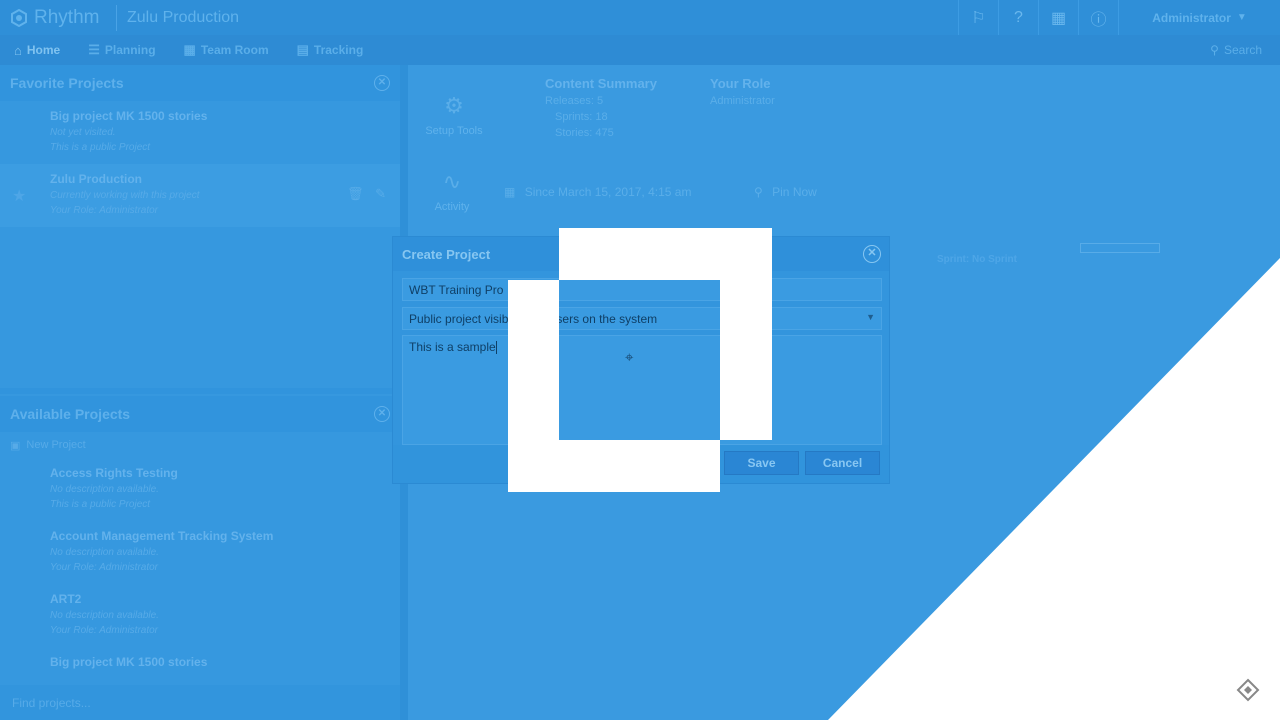  Describe the element at coordinates (740, 83) in the screenshot. I see `your-role-title: Your Role` at that location.